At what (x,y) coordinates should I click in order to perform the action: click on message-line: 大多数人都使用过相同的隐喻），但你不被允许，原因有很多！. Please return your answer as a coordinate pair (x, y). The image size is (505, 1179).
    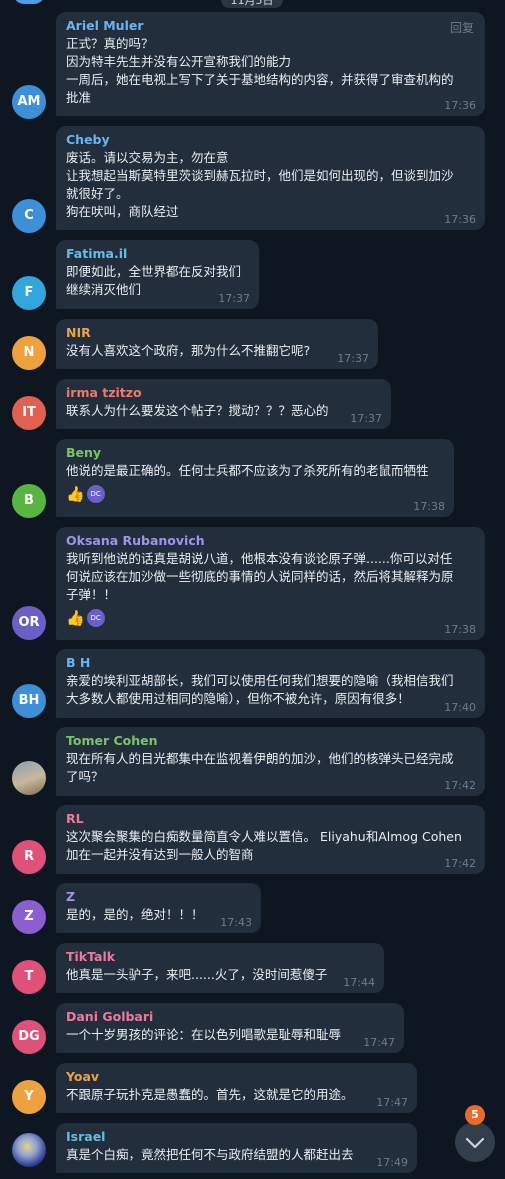
    Looking at the image, I should click on (238, 698).